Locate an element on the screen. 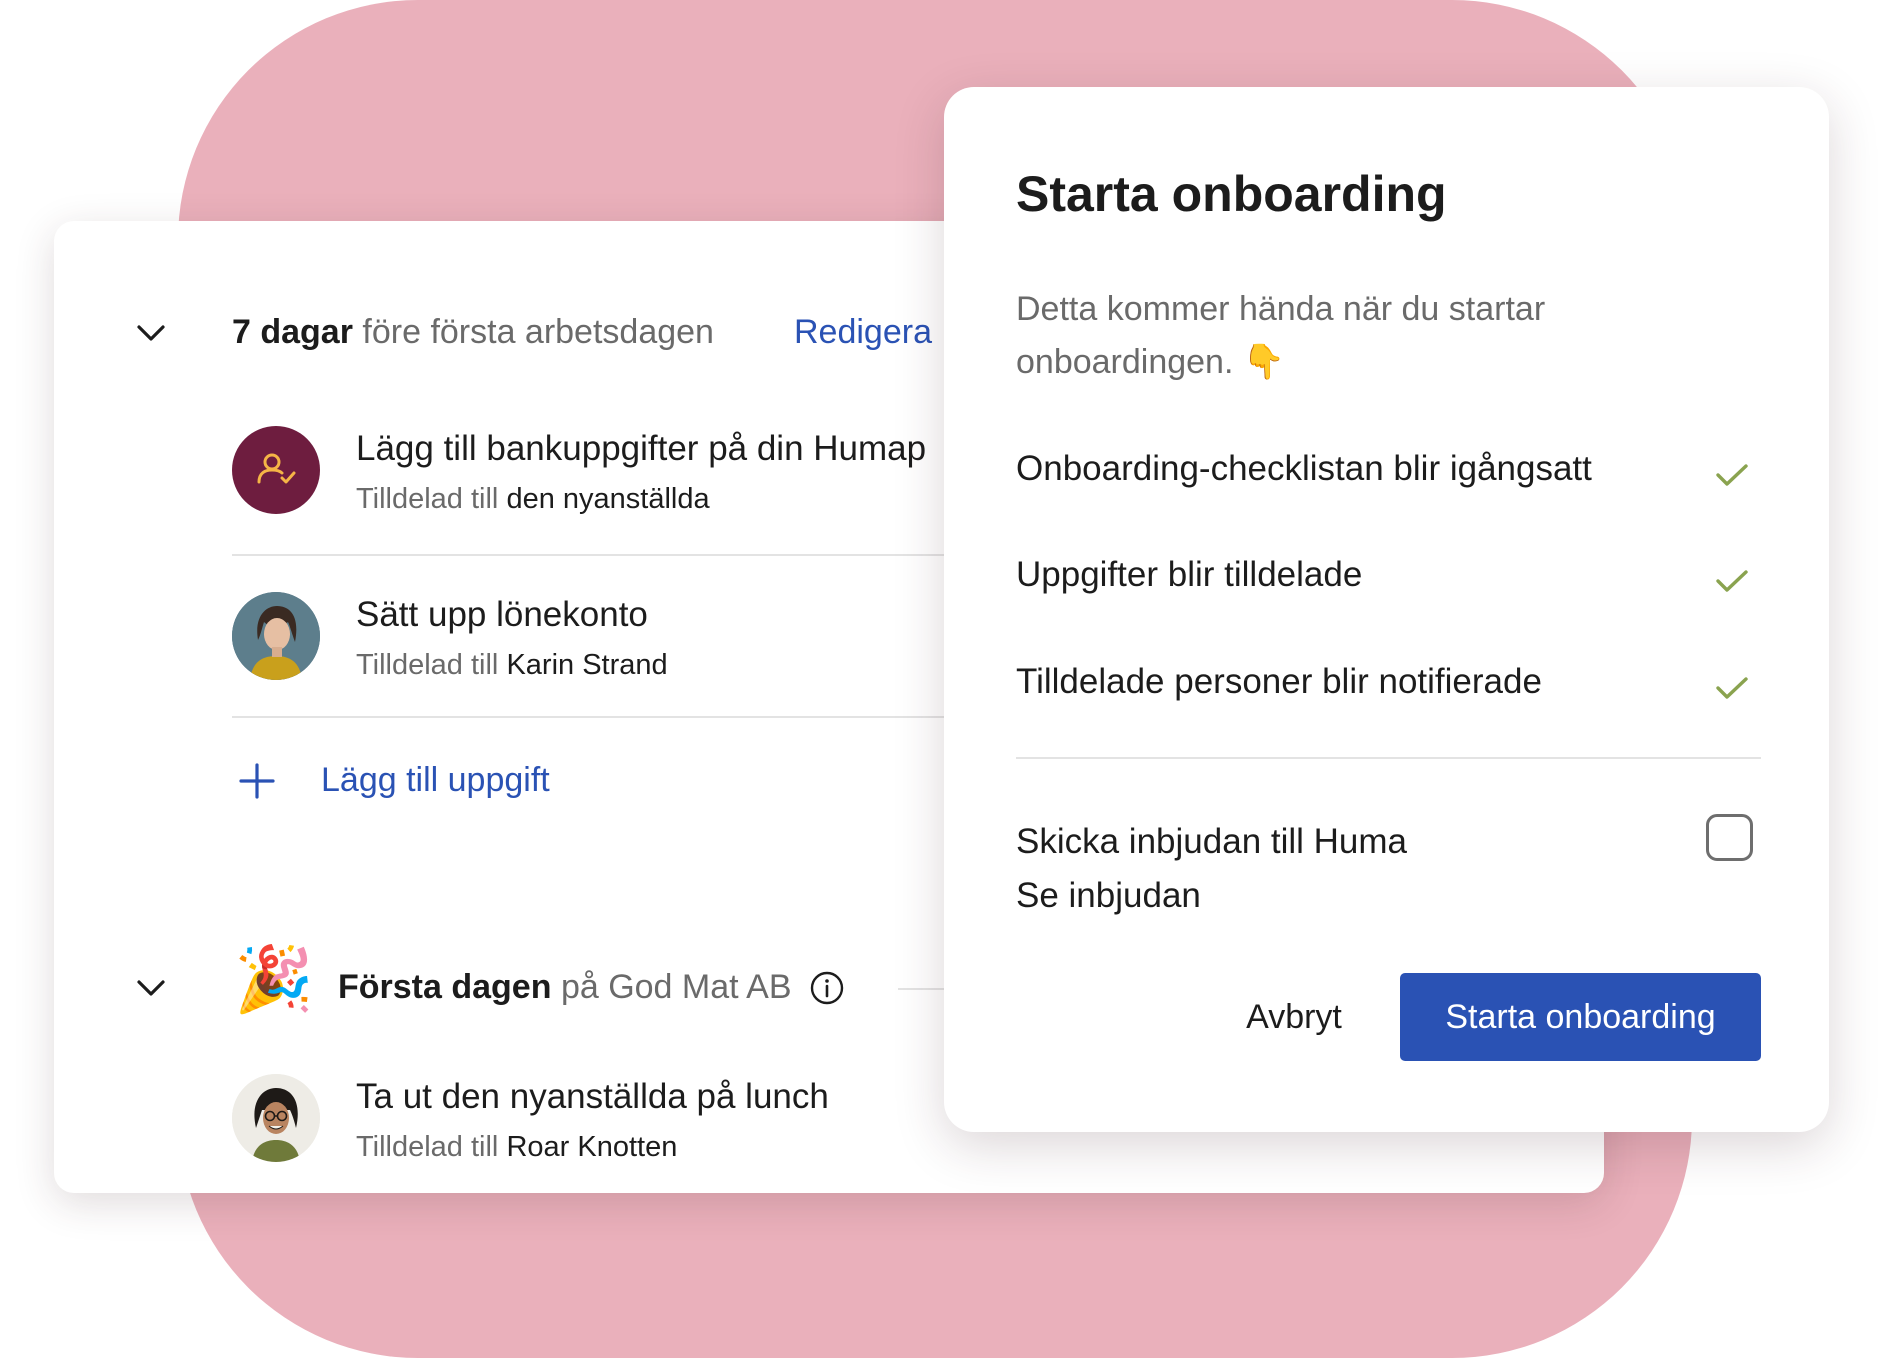 The image size is (1883, 1358). cancel-button: Avbryt is located at coordinates (1294, 1017).